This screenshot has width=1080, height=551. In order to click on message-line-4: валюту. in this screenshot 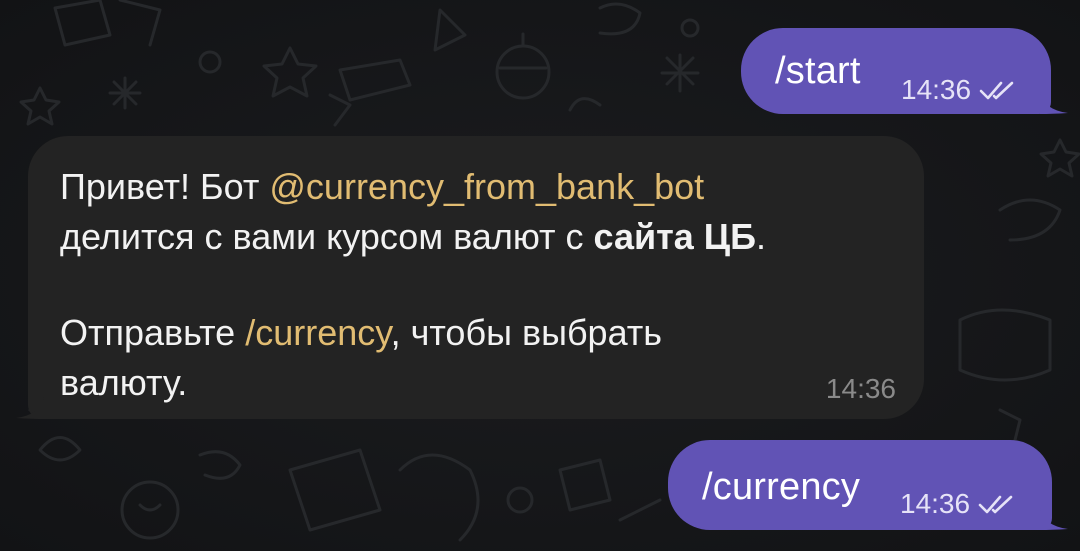, I will do `click(123, 383)`.